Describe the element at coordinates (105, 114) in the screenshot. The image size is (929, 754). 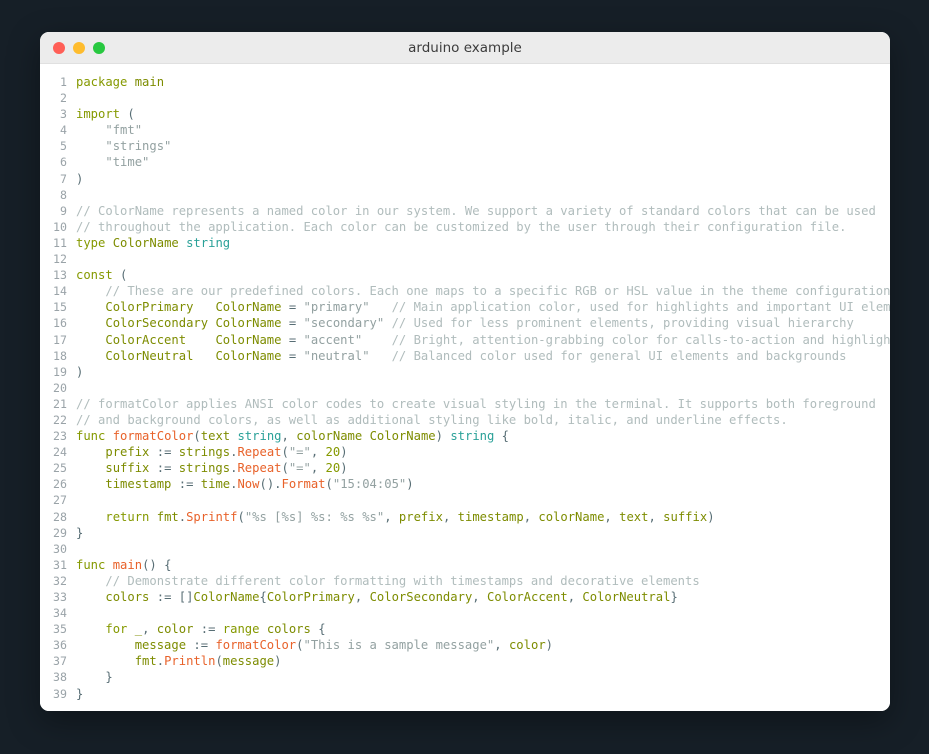
I see `code-line-content: import (` at that location.